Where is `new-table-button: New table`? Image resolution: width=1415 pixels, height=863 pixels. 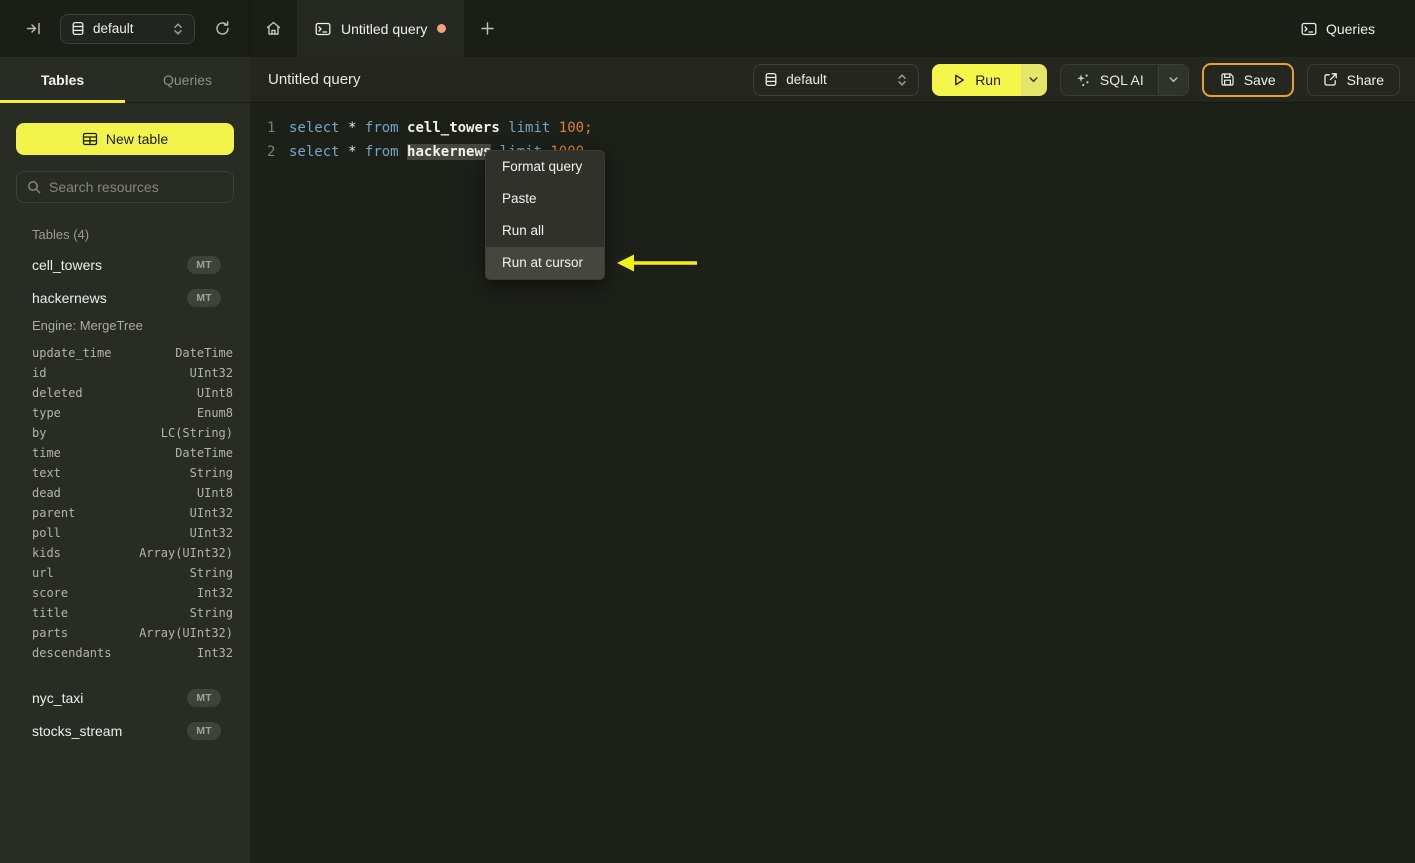
new-table-button: New table is located at coordinates (125, 139).